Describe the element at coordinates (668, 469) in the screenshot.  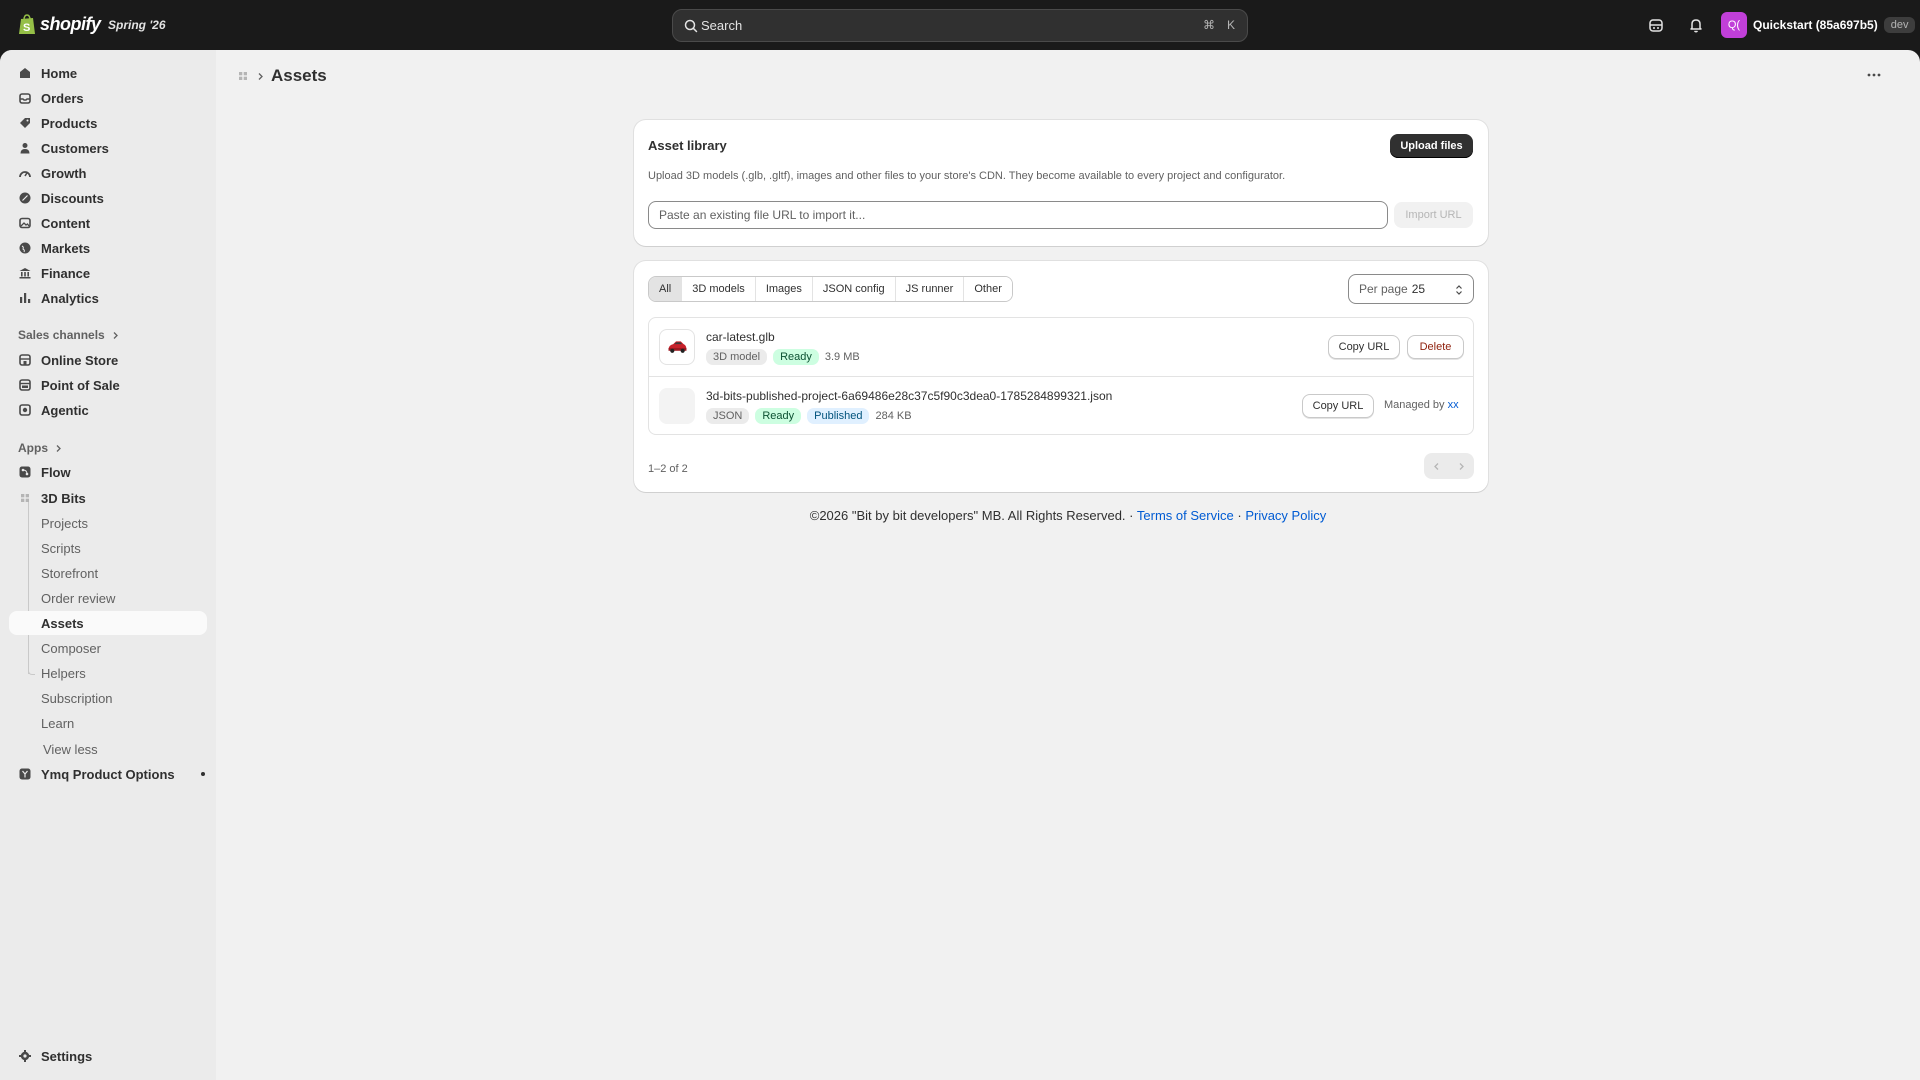
I see `pagination-range: 1–2 of 2` at that location.